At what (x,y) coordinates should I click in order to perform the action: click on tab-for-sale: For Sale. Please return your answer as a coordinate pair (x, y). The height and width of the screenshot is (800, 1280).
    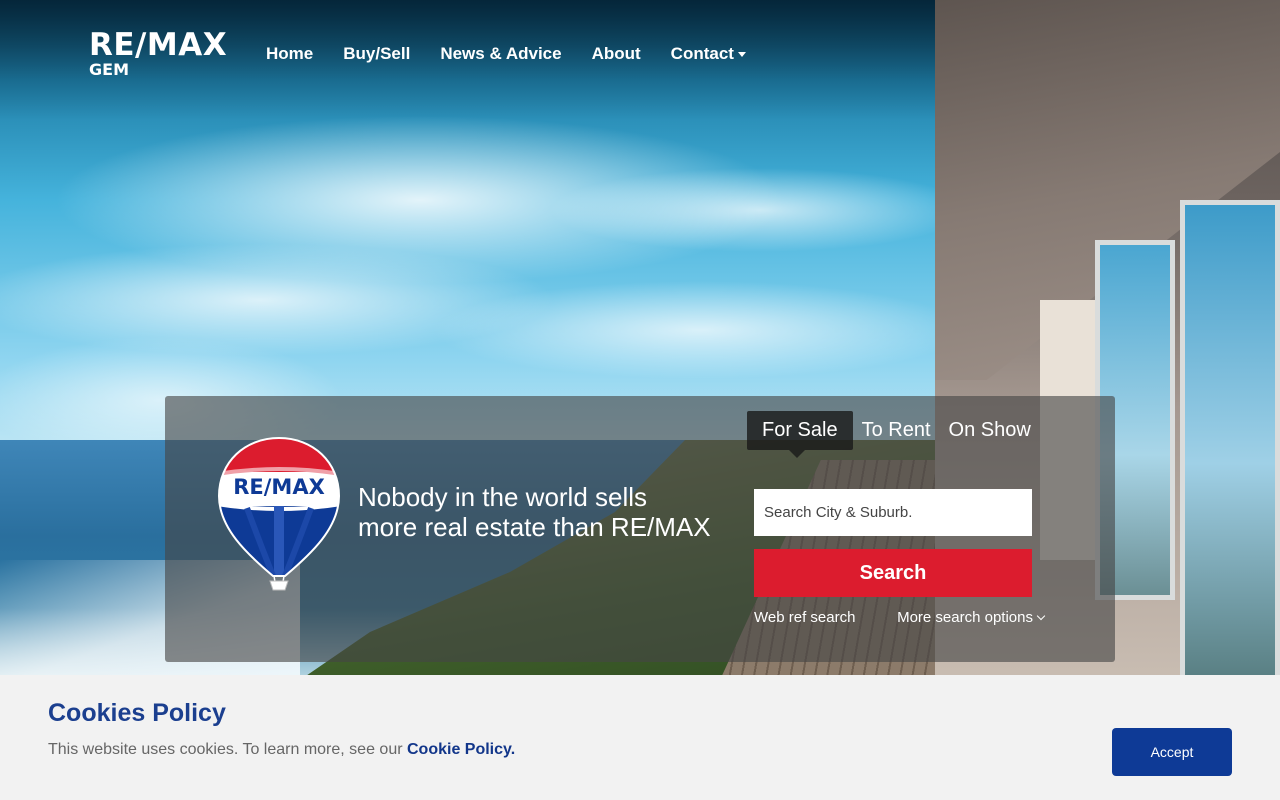
    Looking at the image, I should click on (800, 434).